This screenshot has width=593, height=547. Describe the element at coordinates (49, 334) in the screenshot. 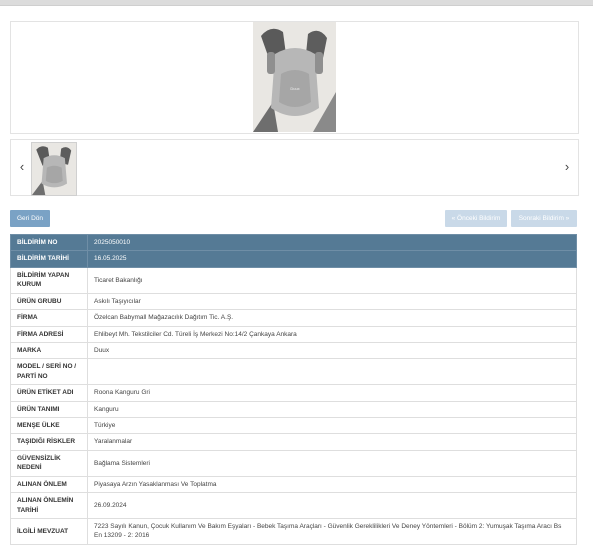

I see `field-label: FİRMA ADRESİ` at that location.